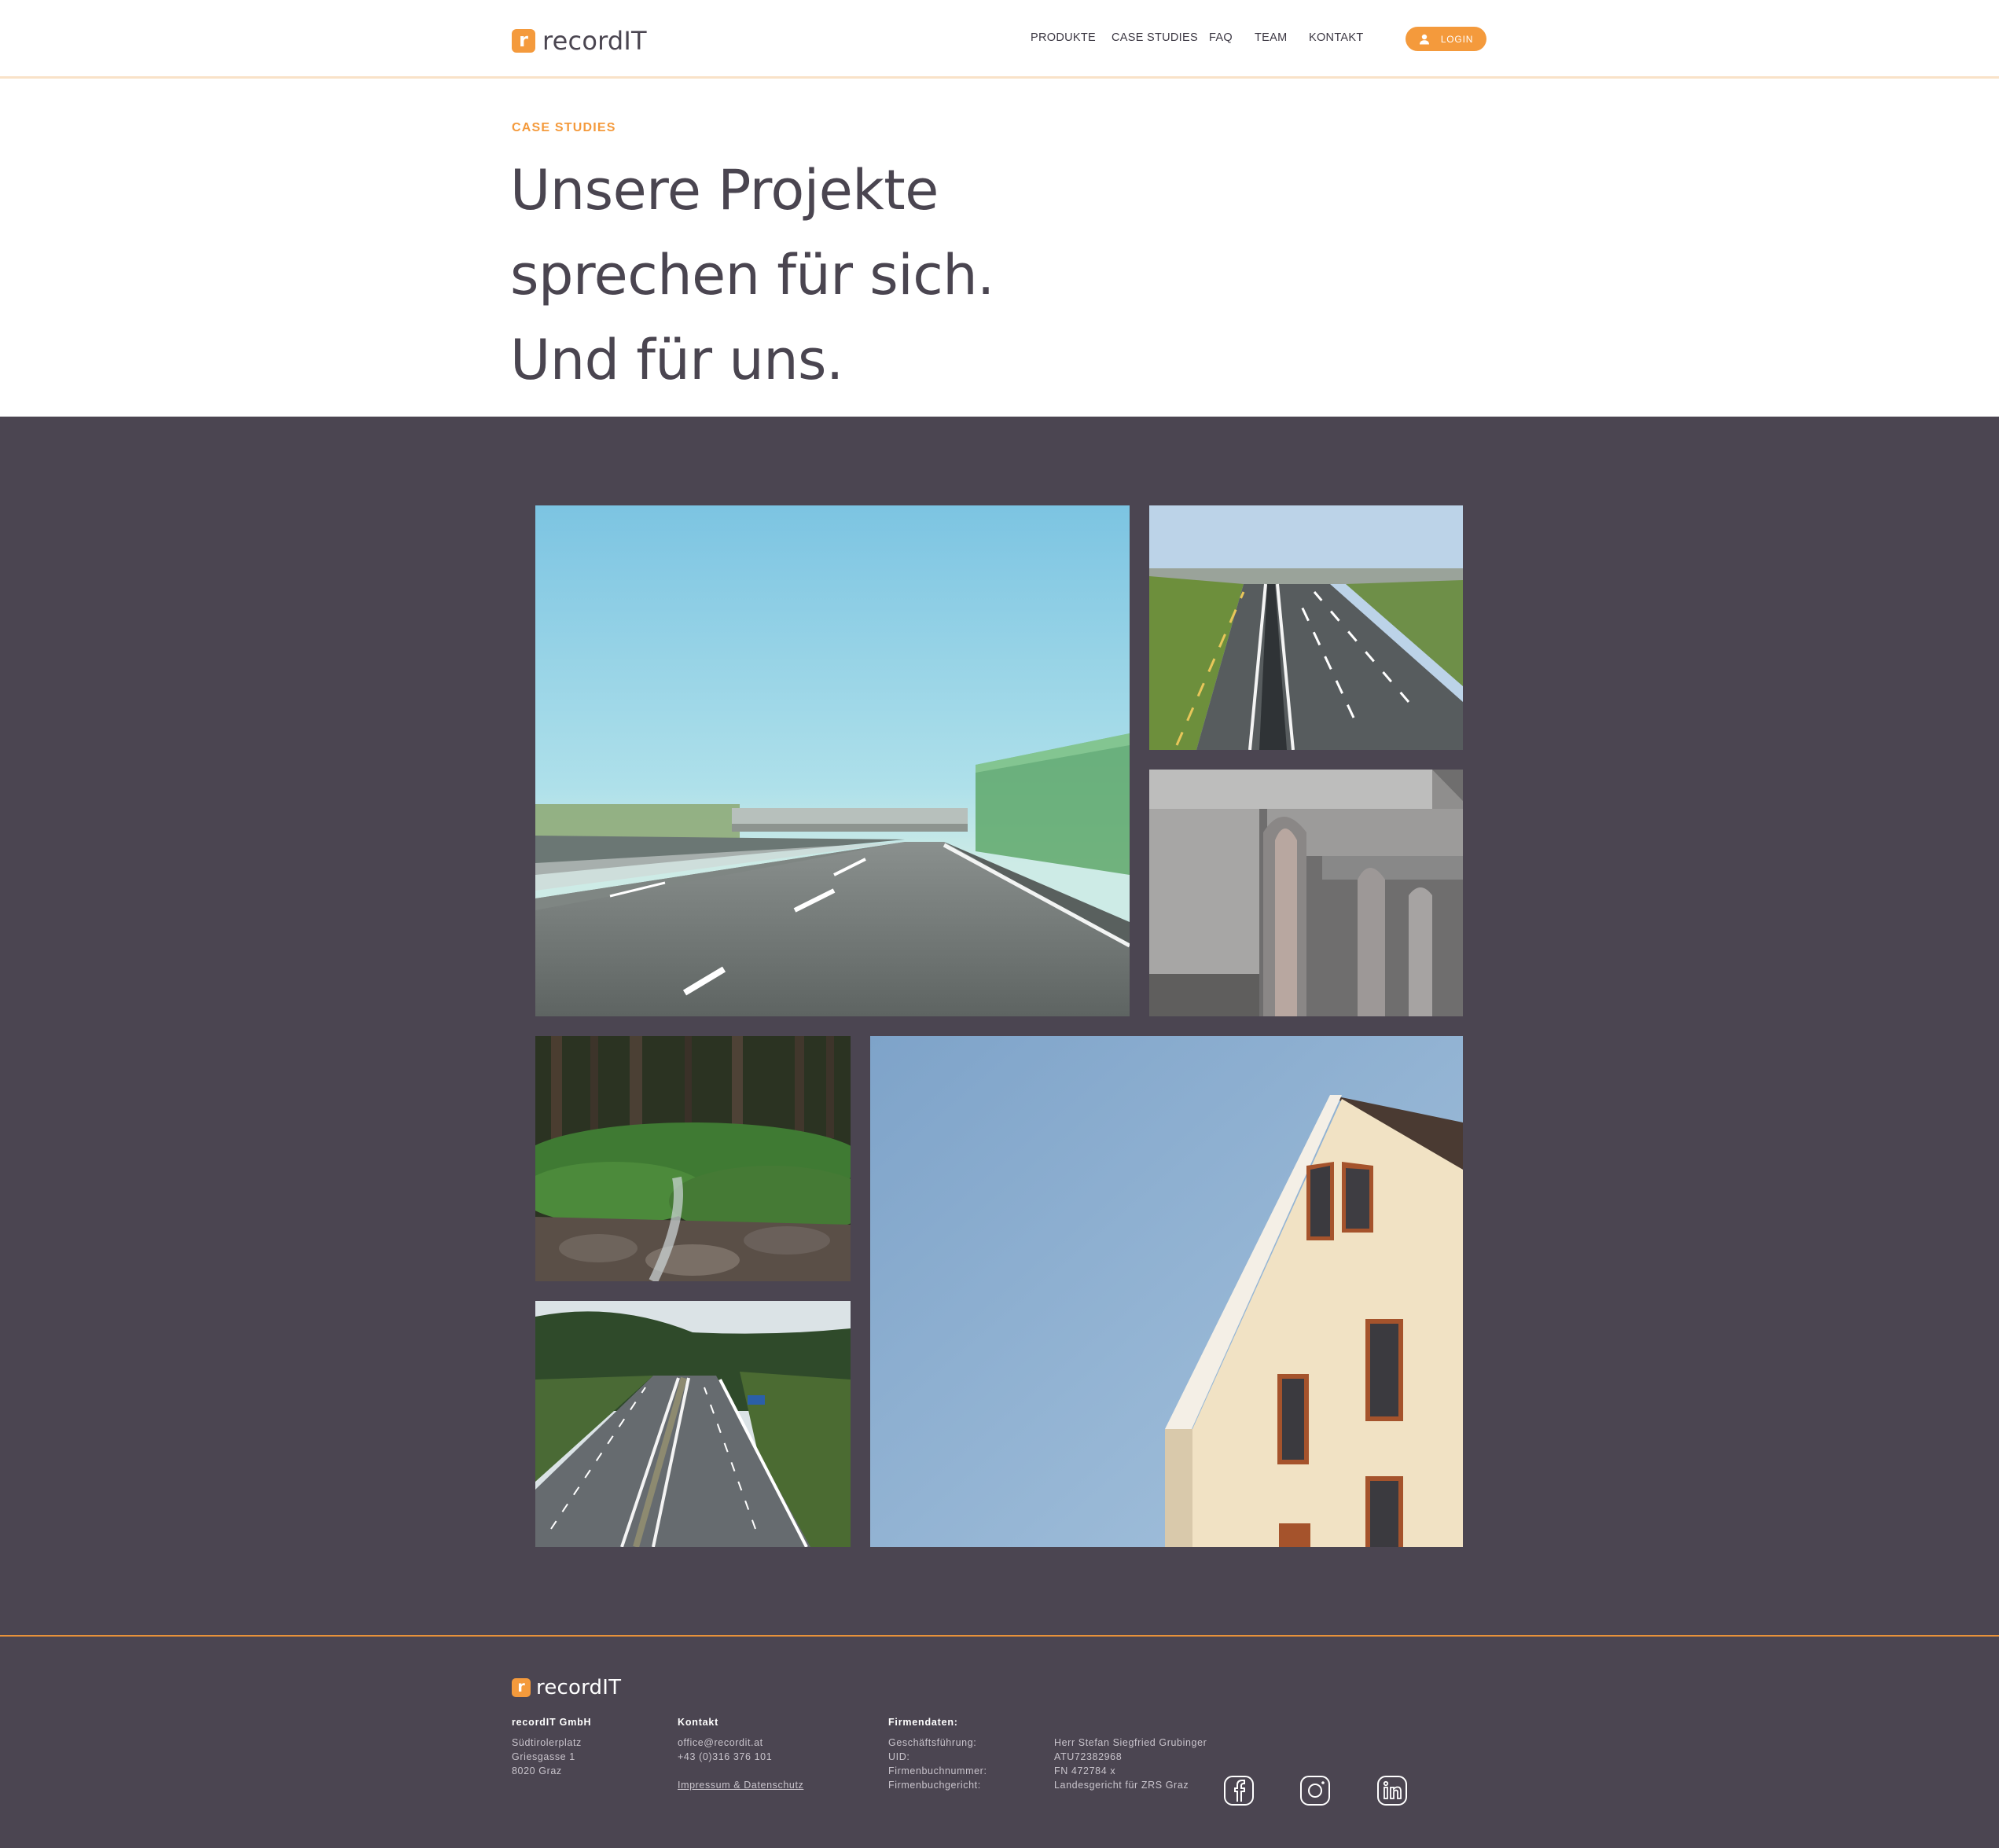 This screenshot has width=1999, height=1848. I want to click on address-line-2: Griesgasse 1, so click(543, 1756).